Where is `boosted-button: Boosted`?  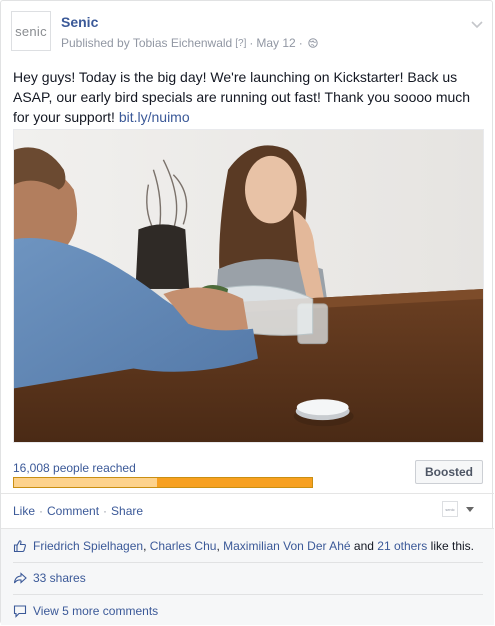 boosted-button: Boosted is located at coordinates (449, 472).